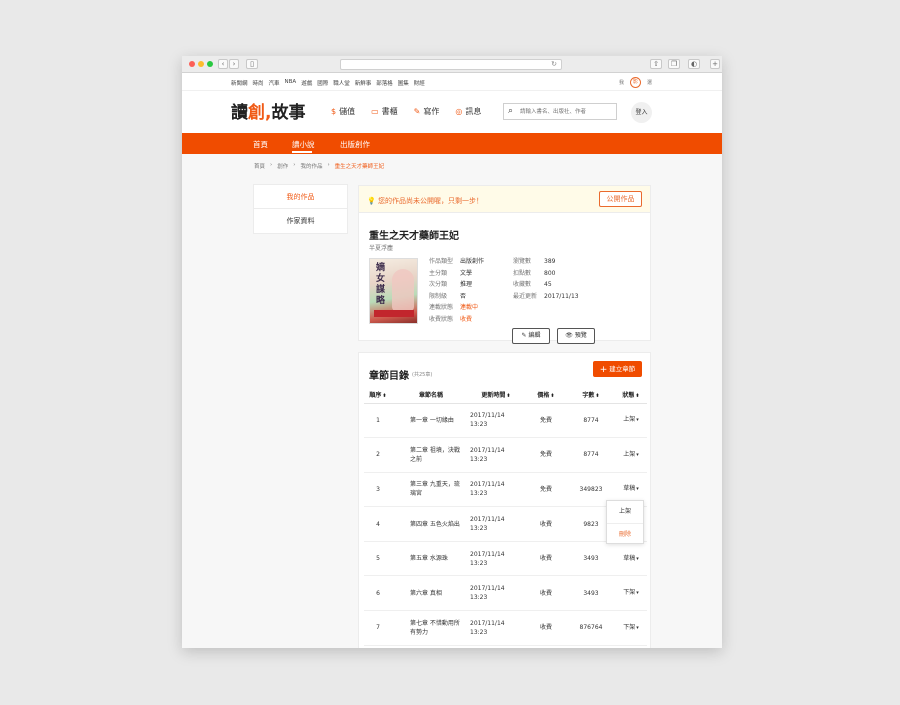 This screenshot has width=900, height=705. I want to click on sidebar-item-my-works: 我的作品, so click(300, 197).